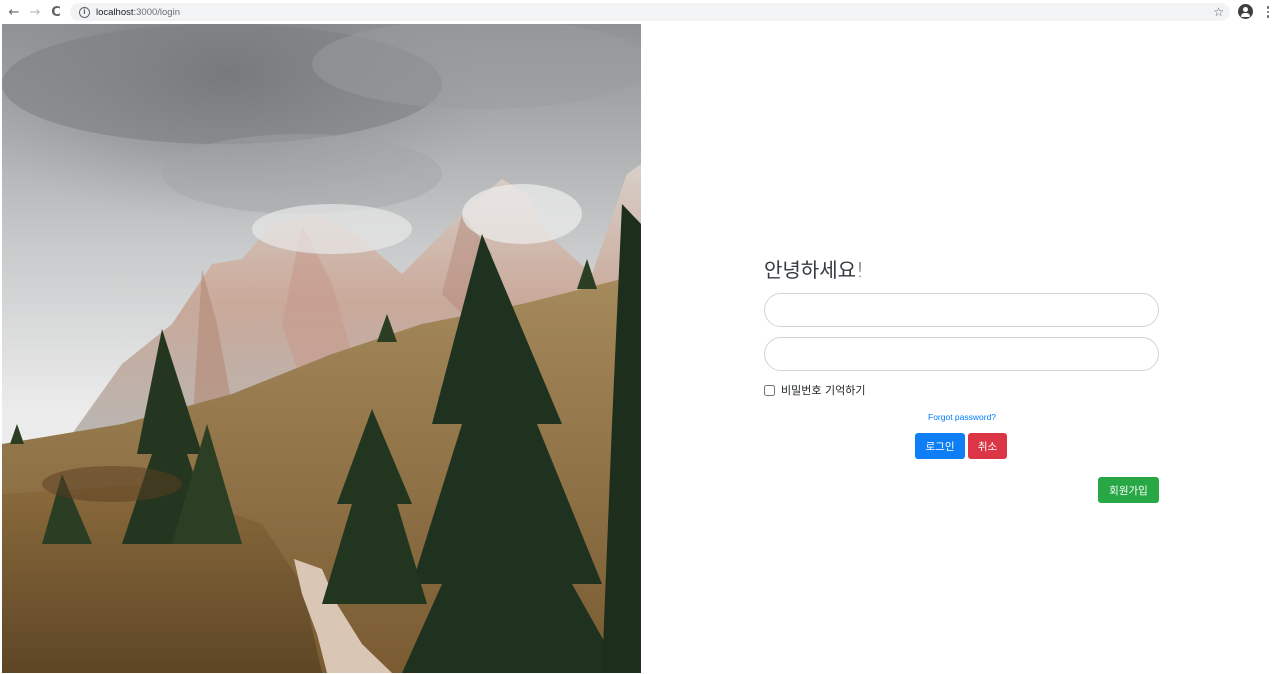  What do you see at coordinates (961, 310) in the screenshot?
I see `username-input` at bounding box center [961, 310].